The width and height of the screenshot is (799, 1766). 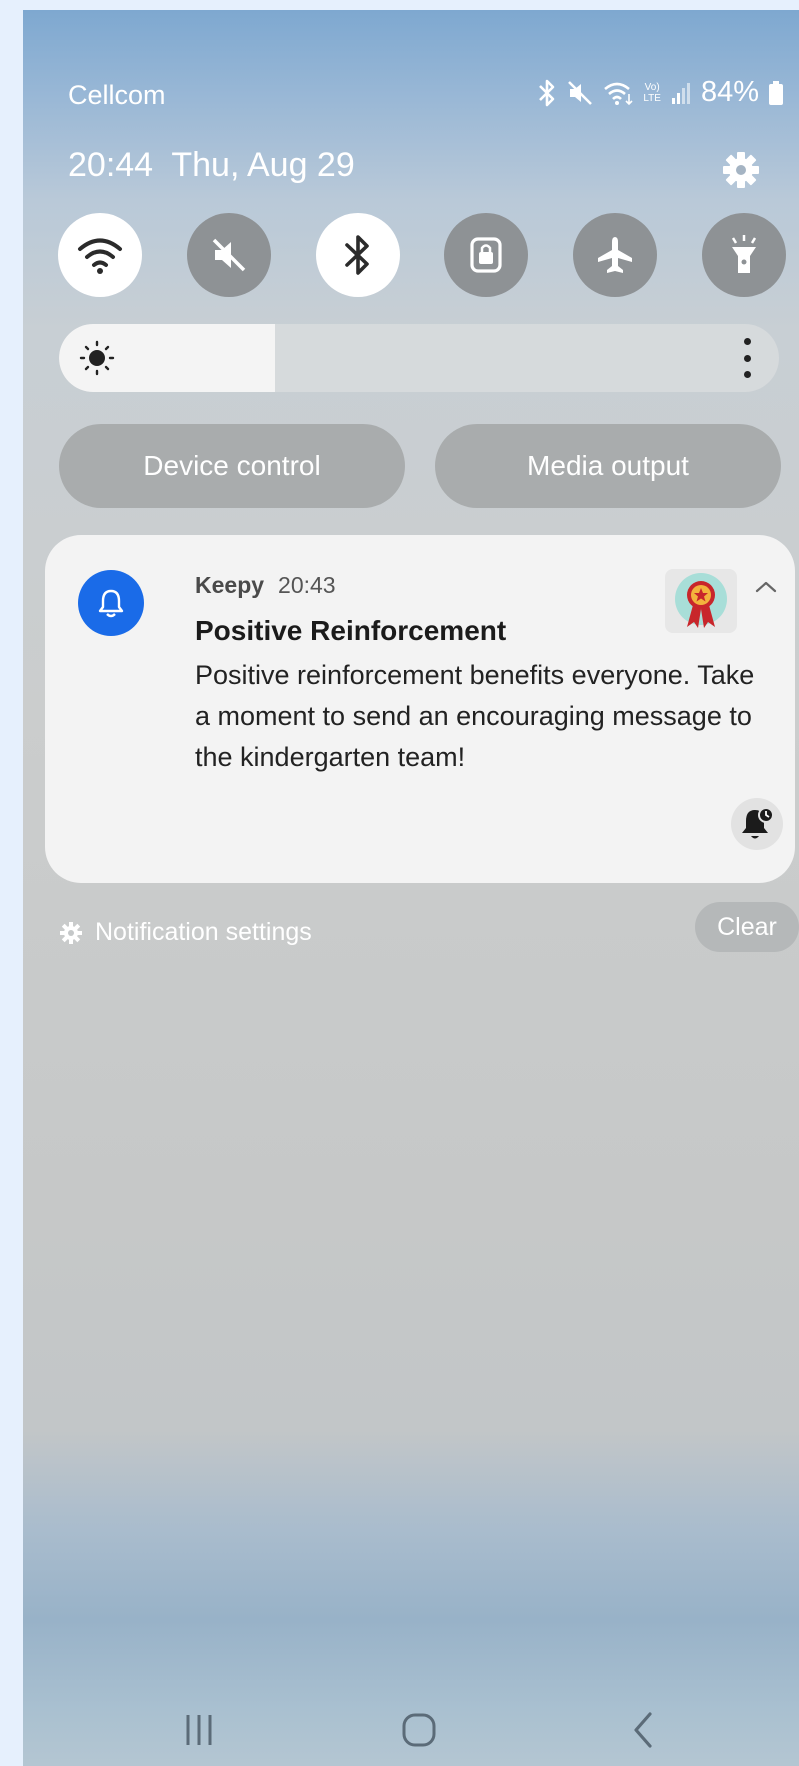 I want to click on airplane-icon, so click(x=615, y=255).